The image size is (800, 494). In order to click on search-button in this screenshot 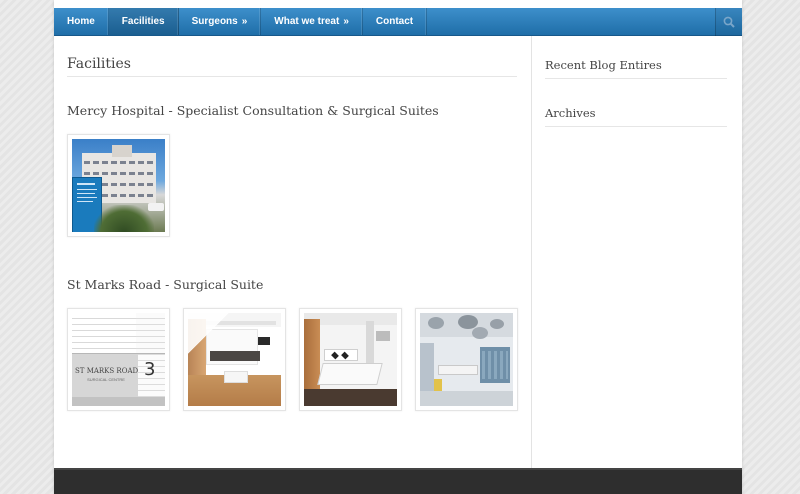, I will do `click(728, 22)`.